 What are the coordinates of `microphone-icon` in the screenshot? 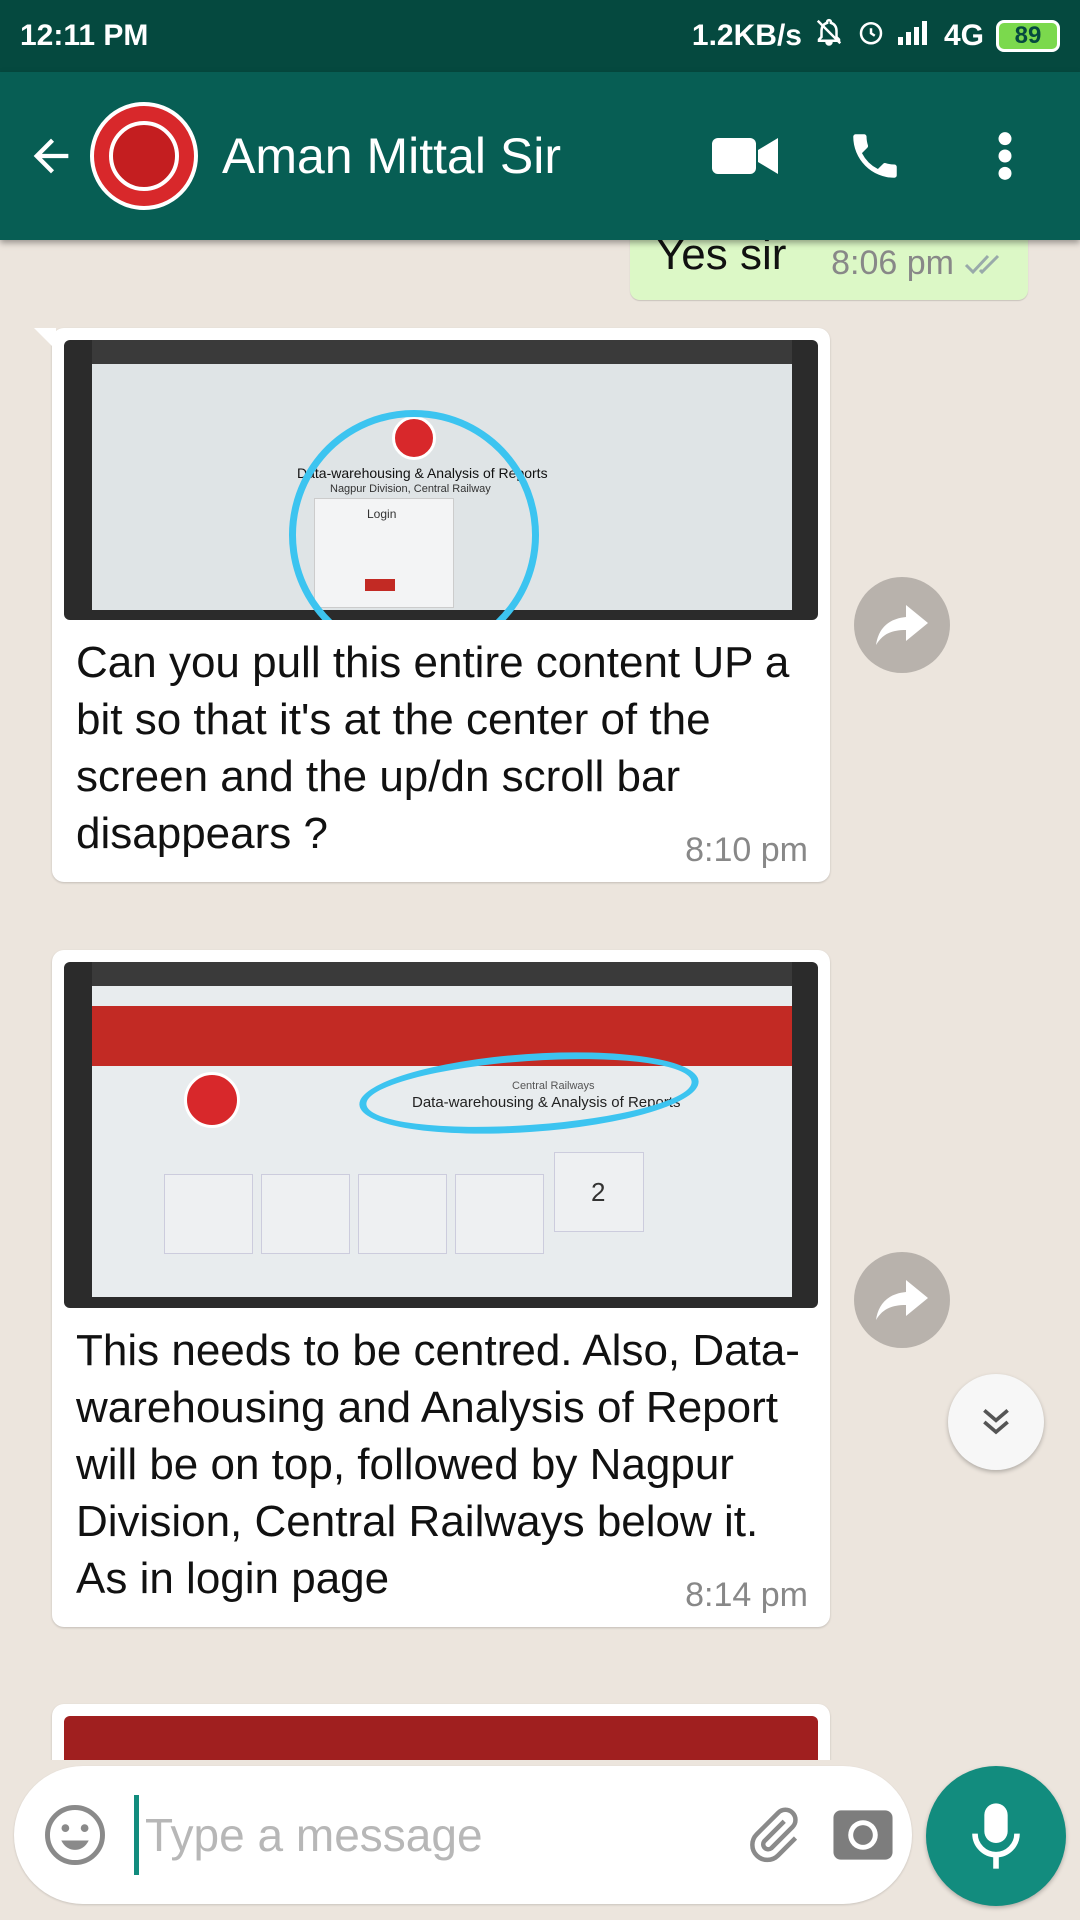 It's located at (996, 1836).